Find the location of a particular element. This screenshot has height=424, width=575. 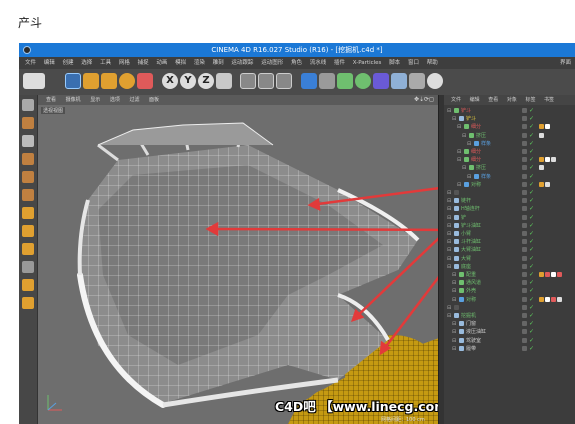

object-row: ⊟ 铲斗油缸 ✓ is located at coordinates (511, 226).